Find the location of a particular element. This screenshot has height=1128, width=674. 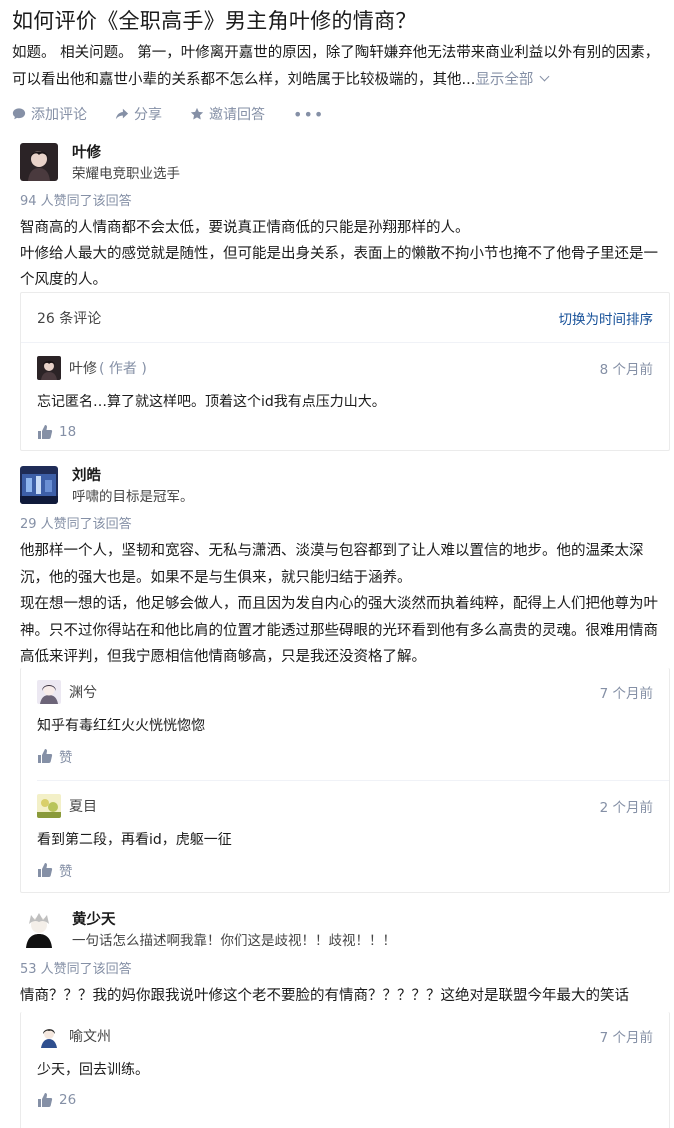

vote-count: 29 人赞同了该回答 is located at coordinates (76, 524).